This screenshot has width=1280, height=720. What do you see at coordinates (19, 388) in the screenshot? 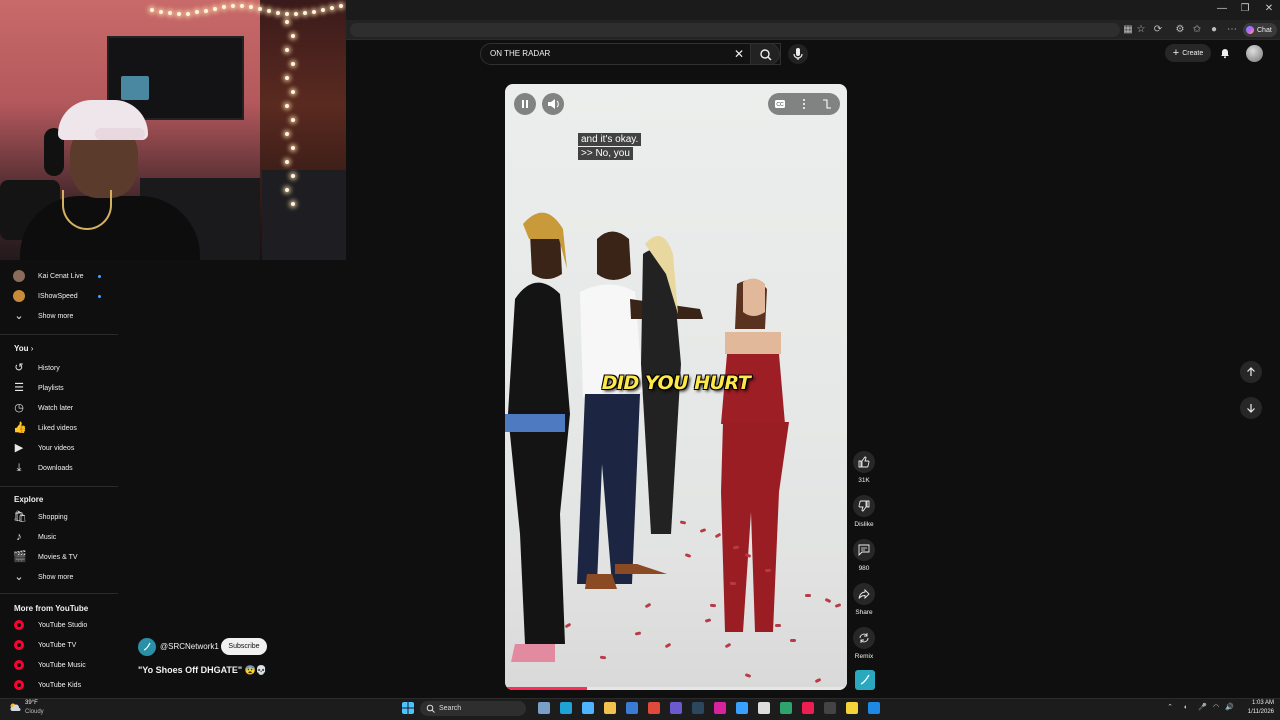
I see `playlists-icon: ☰` at bounding box center [19, 388].